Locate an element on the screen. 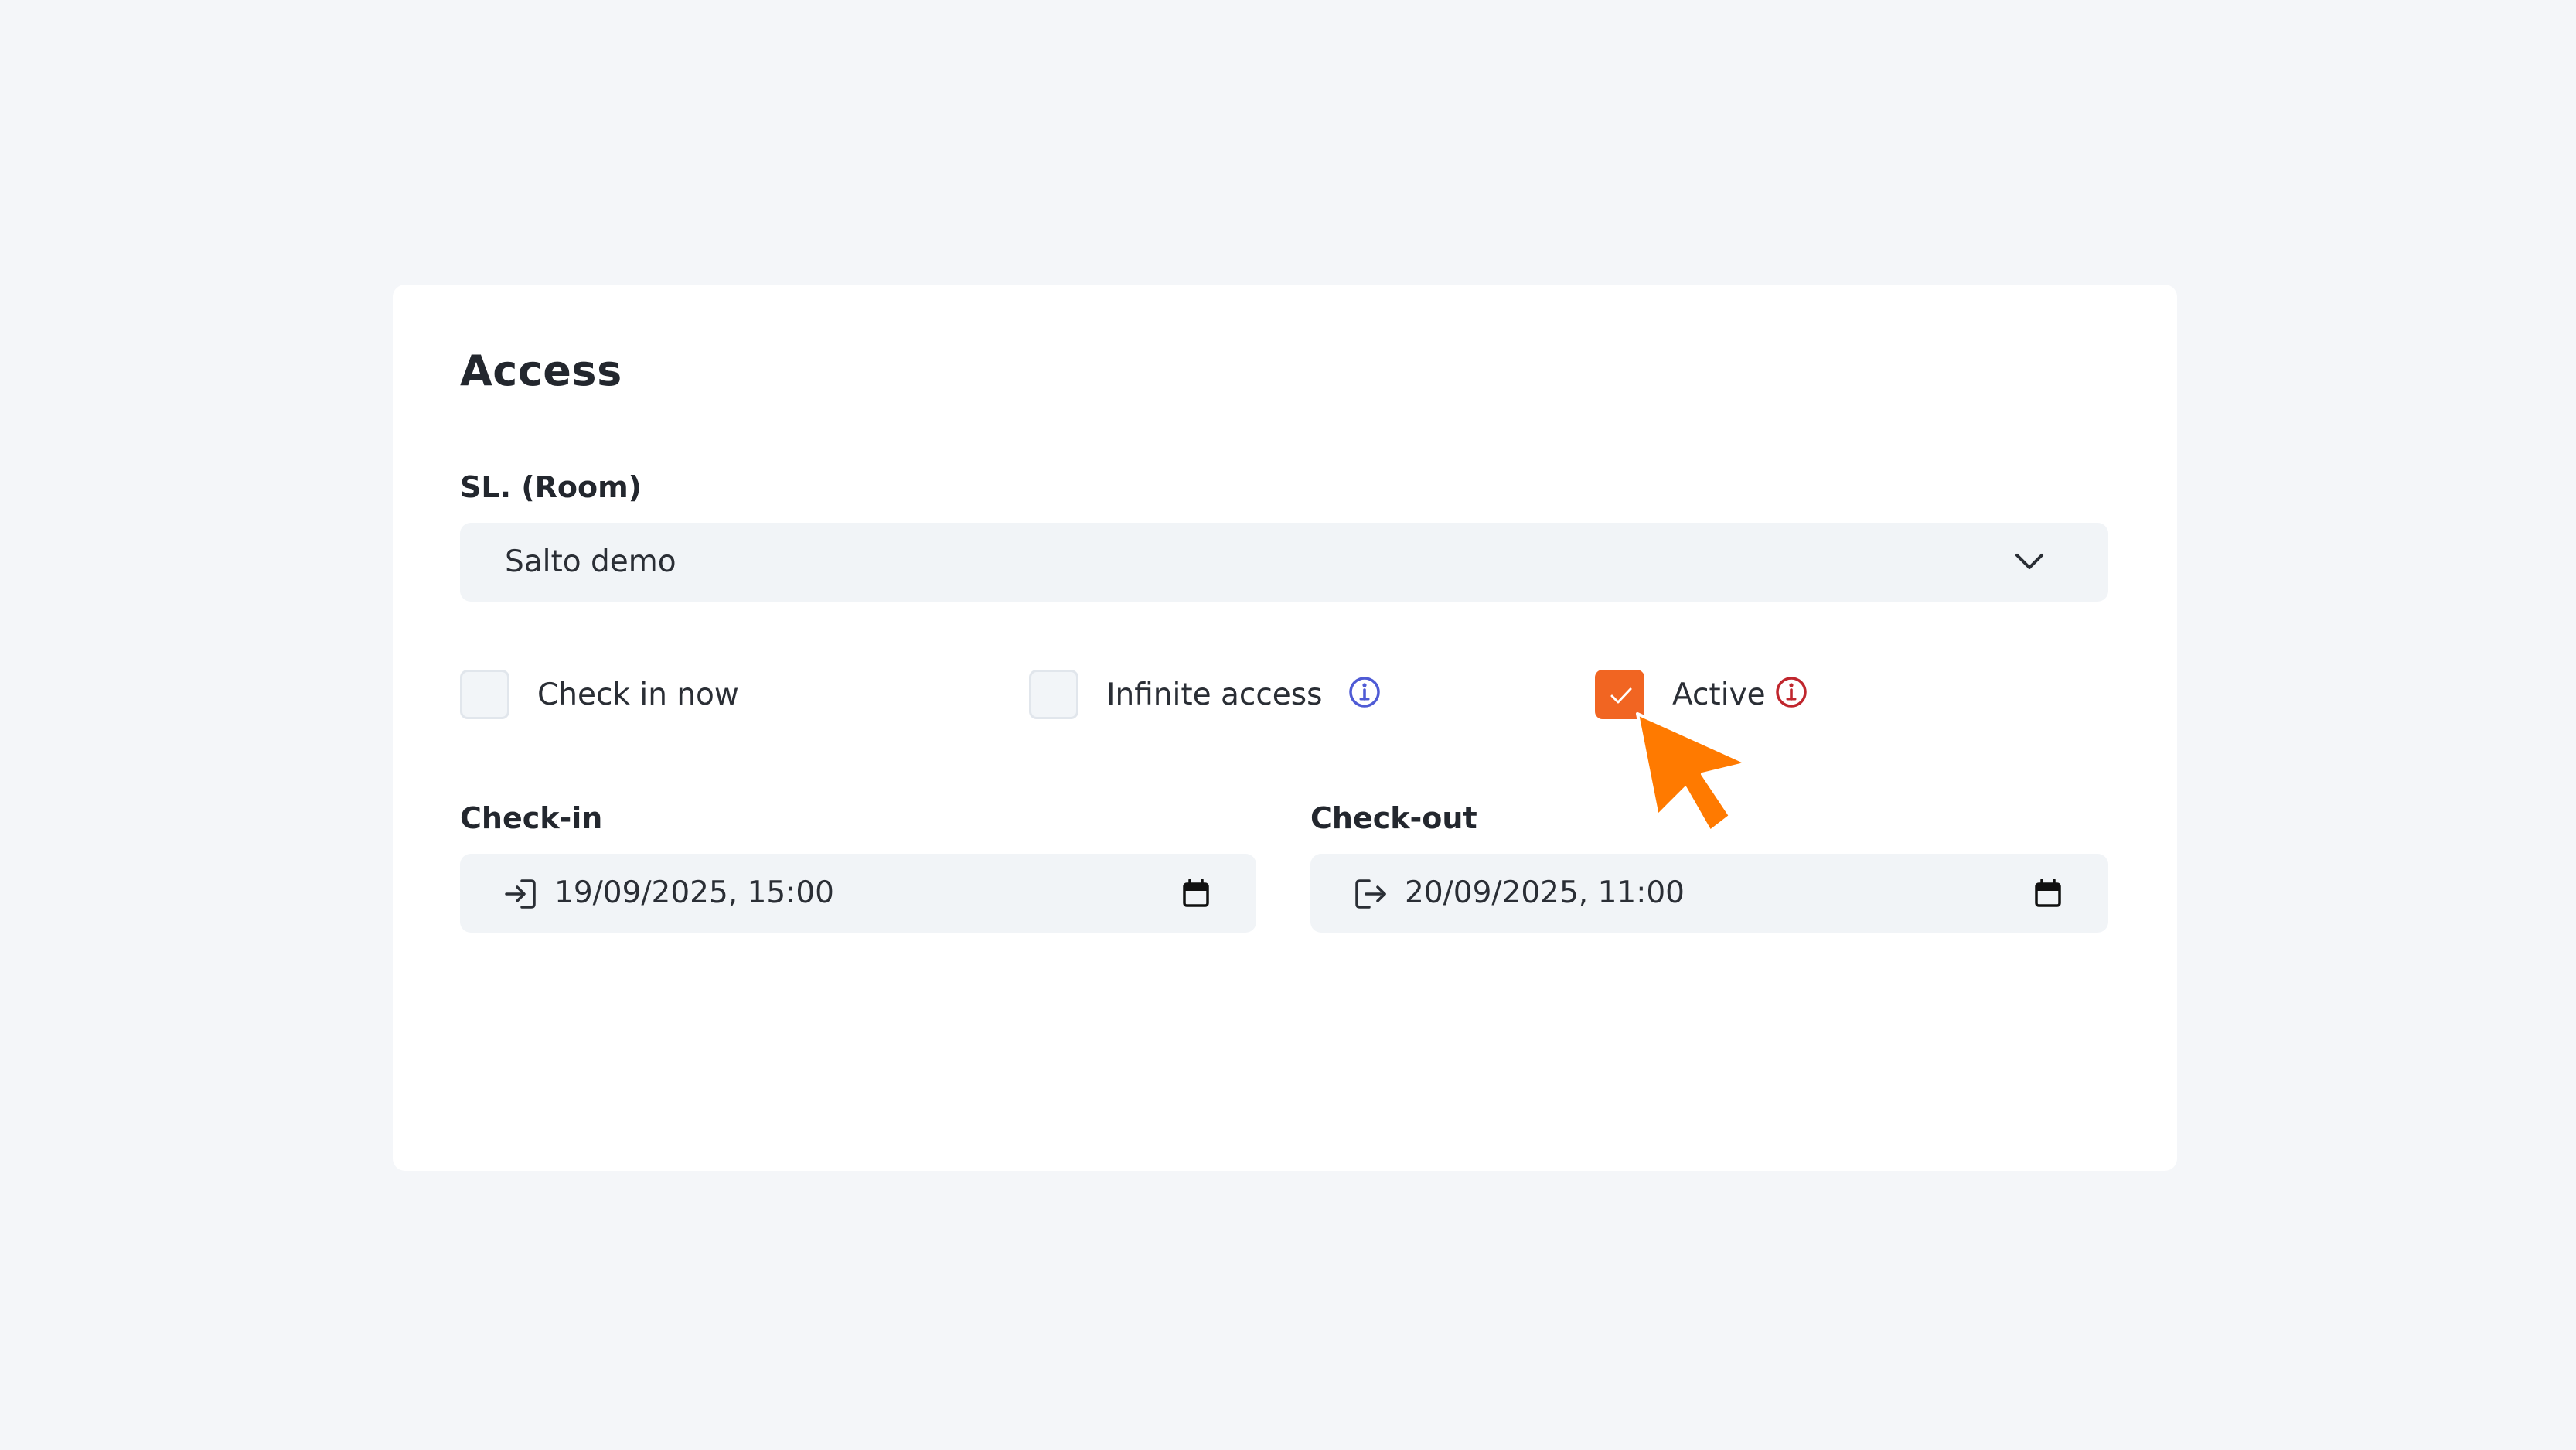 Image resolution: width=2576 pixels, height=1450 pixels. chevron-down-icon is located at coordinates (2029, 561).